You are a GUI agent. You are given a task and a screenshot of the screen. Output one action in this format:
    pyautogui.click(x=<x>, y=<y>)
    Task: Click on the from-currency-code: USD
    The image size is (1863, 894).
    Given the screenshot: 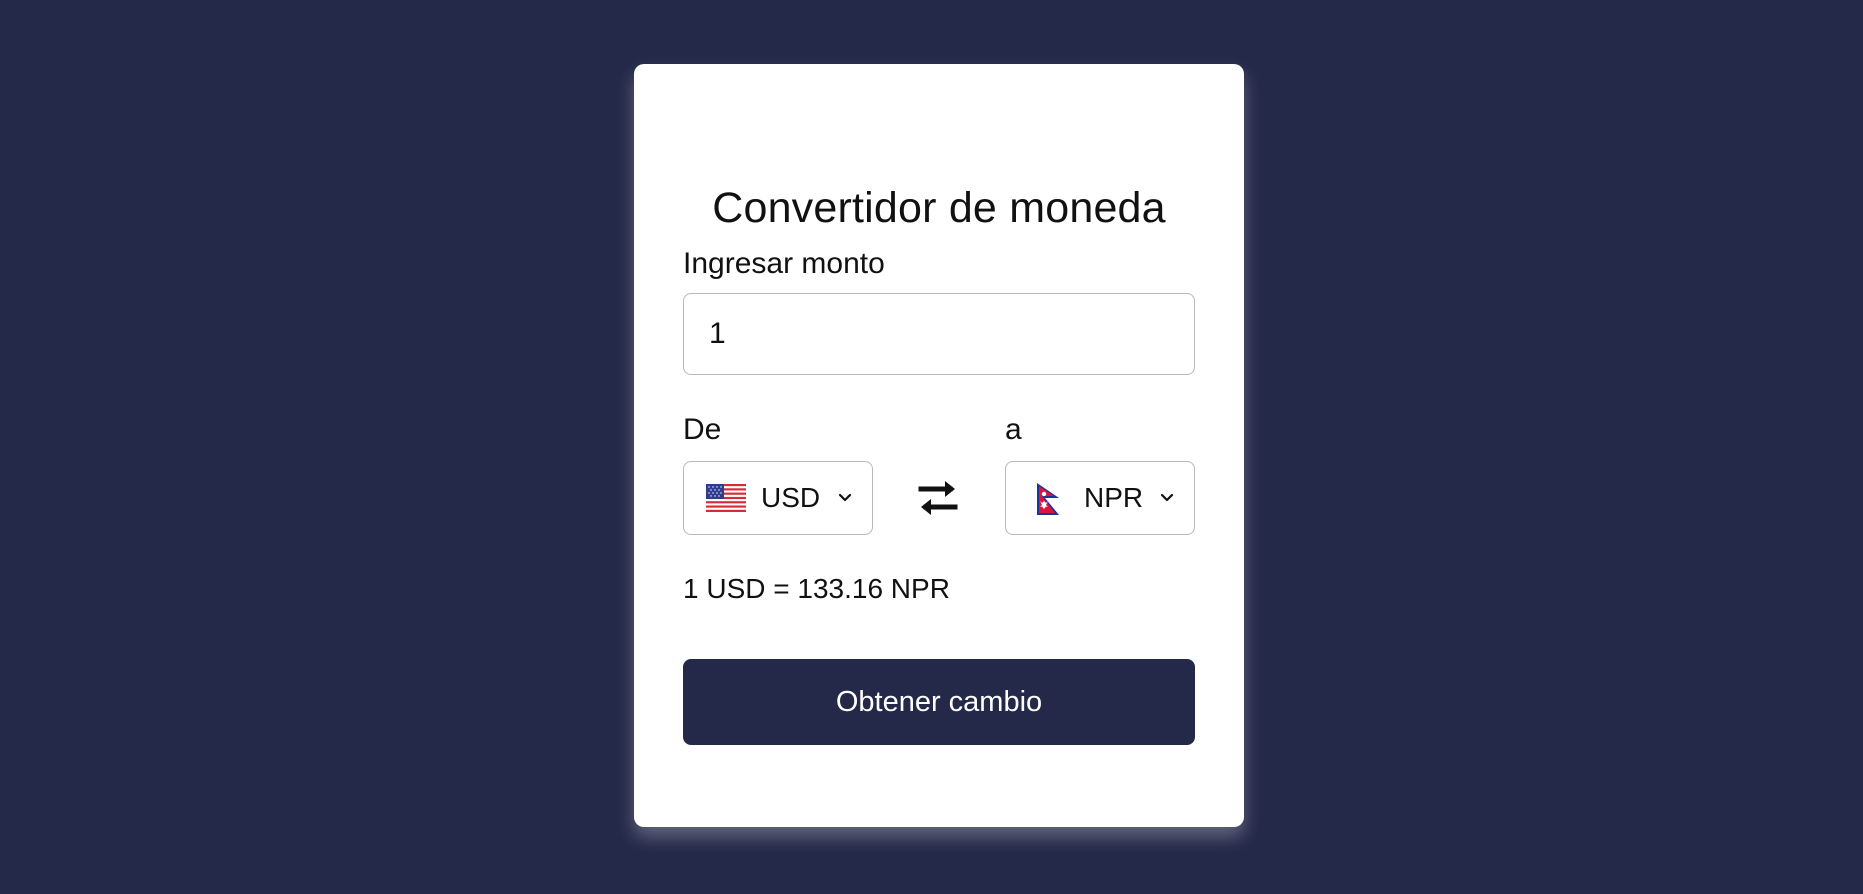 What is the action you would take?
    pyautogui.click(x=791, y=497)
    